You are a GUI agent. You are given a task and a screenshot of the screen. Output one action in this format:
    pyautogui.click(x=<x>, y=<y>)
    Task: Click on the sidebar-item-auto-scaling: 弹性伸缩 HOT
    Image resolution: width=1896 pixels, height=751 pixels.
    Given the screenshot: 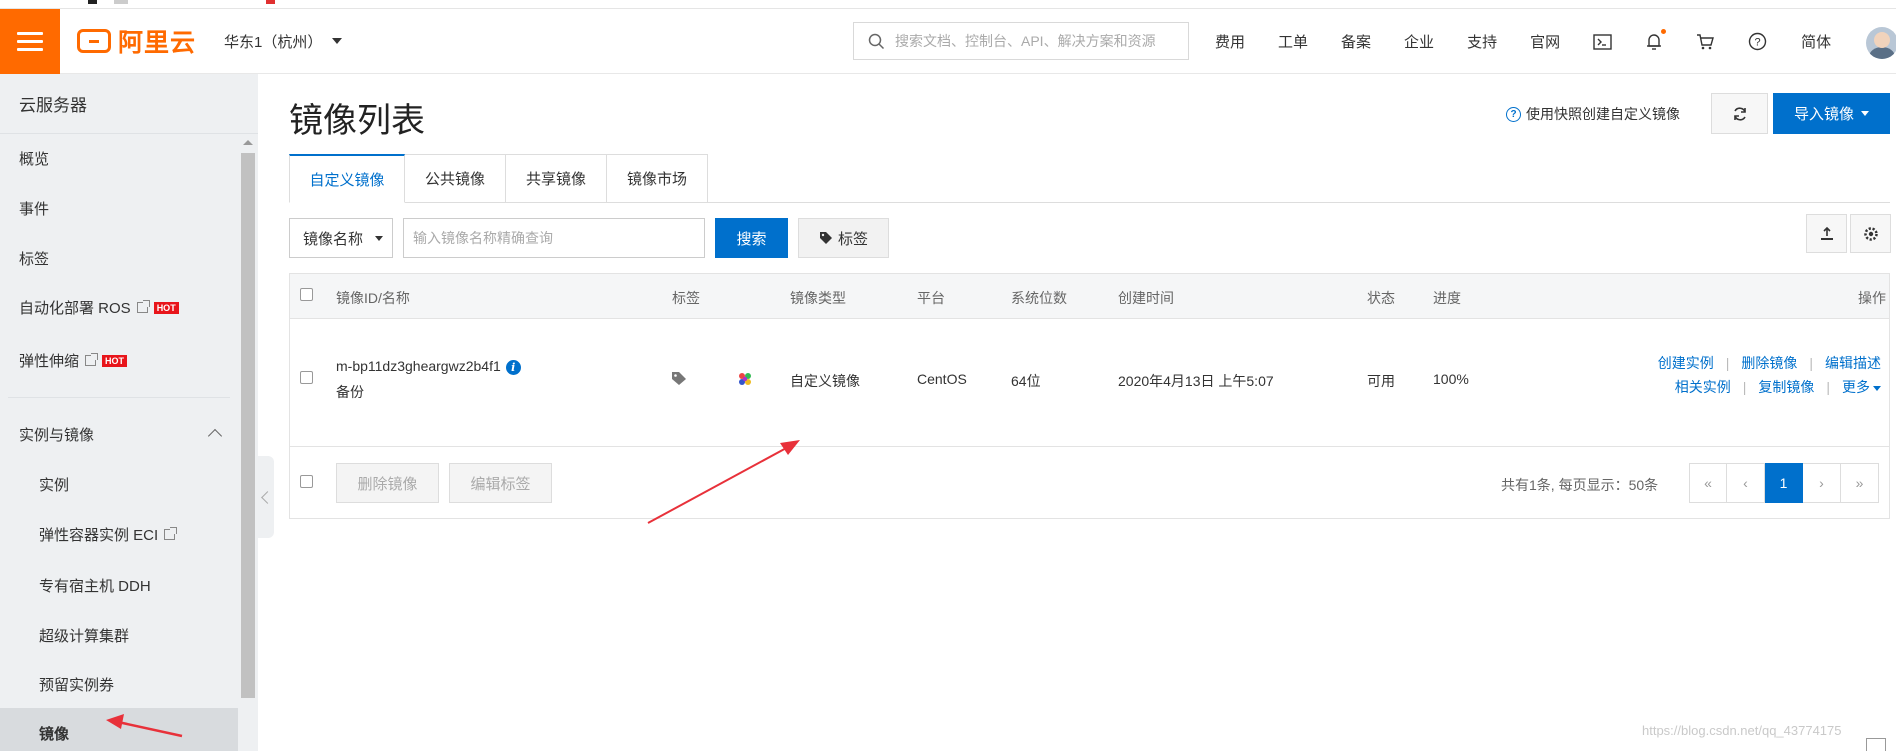 What is the action you would take?
    pyautogui.click(x=73, y=360)
    